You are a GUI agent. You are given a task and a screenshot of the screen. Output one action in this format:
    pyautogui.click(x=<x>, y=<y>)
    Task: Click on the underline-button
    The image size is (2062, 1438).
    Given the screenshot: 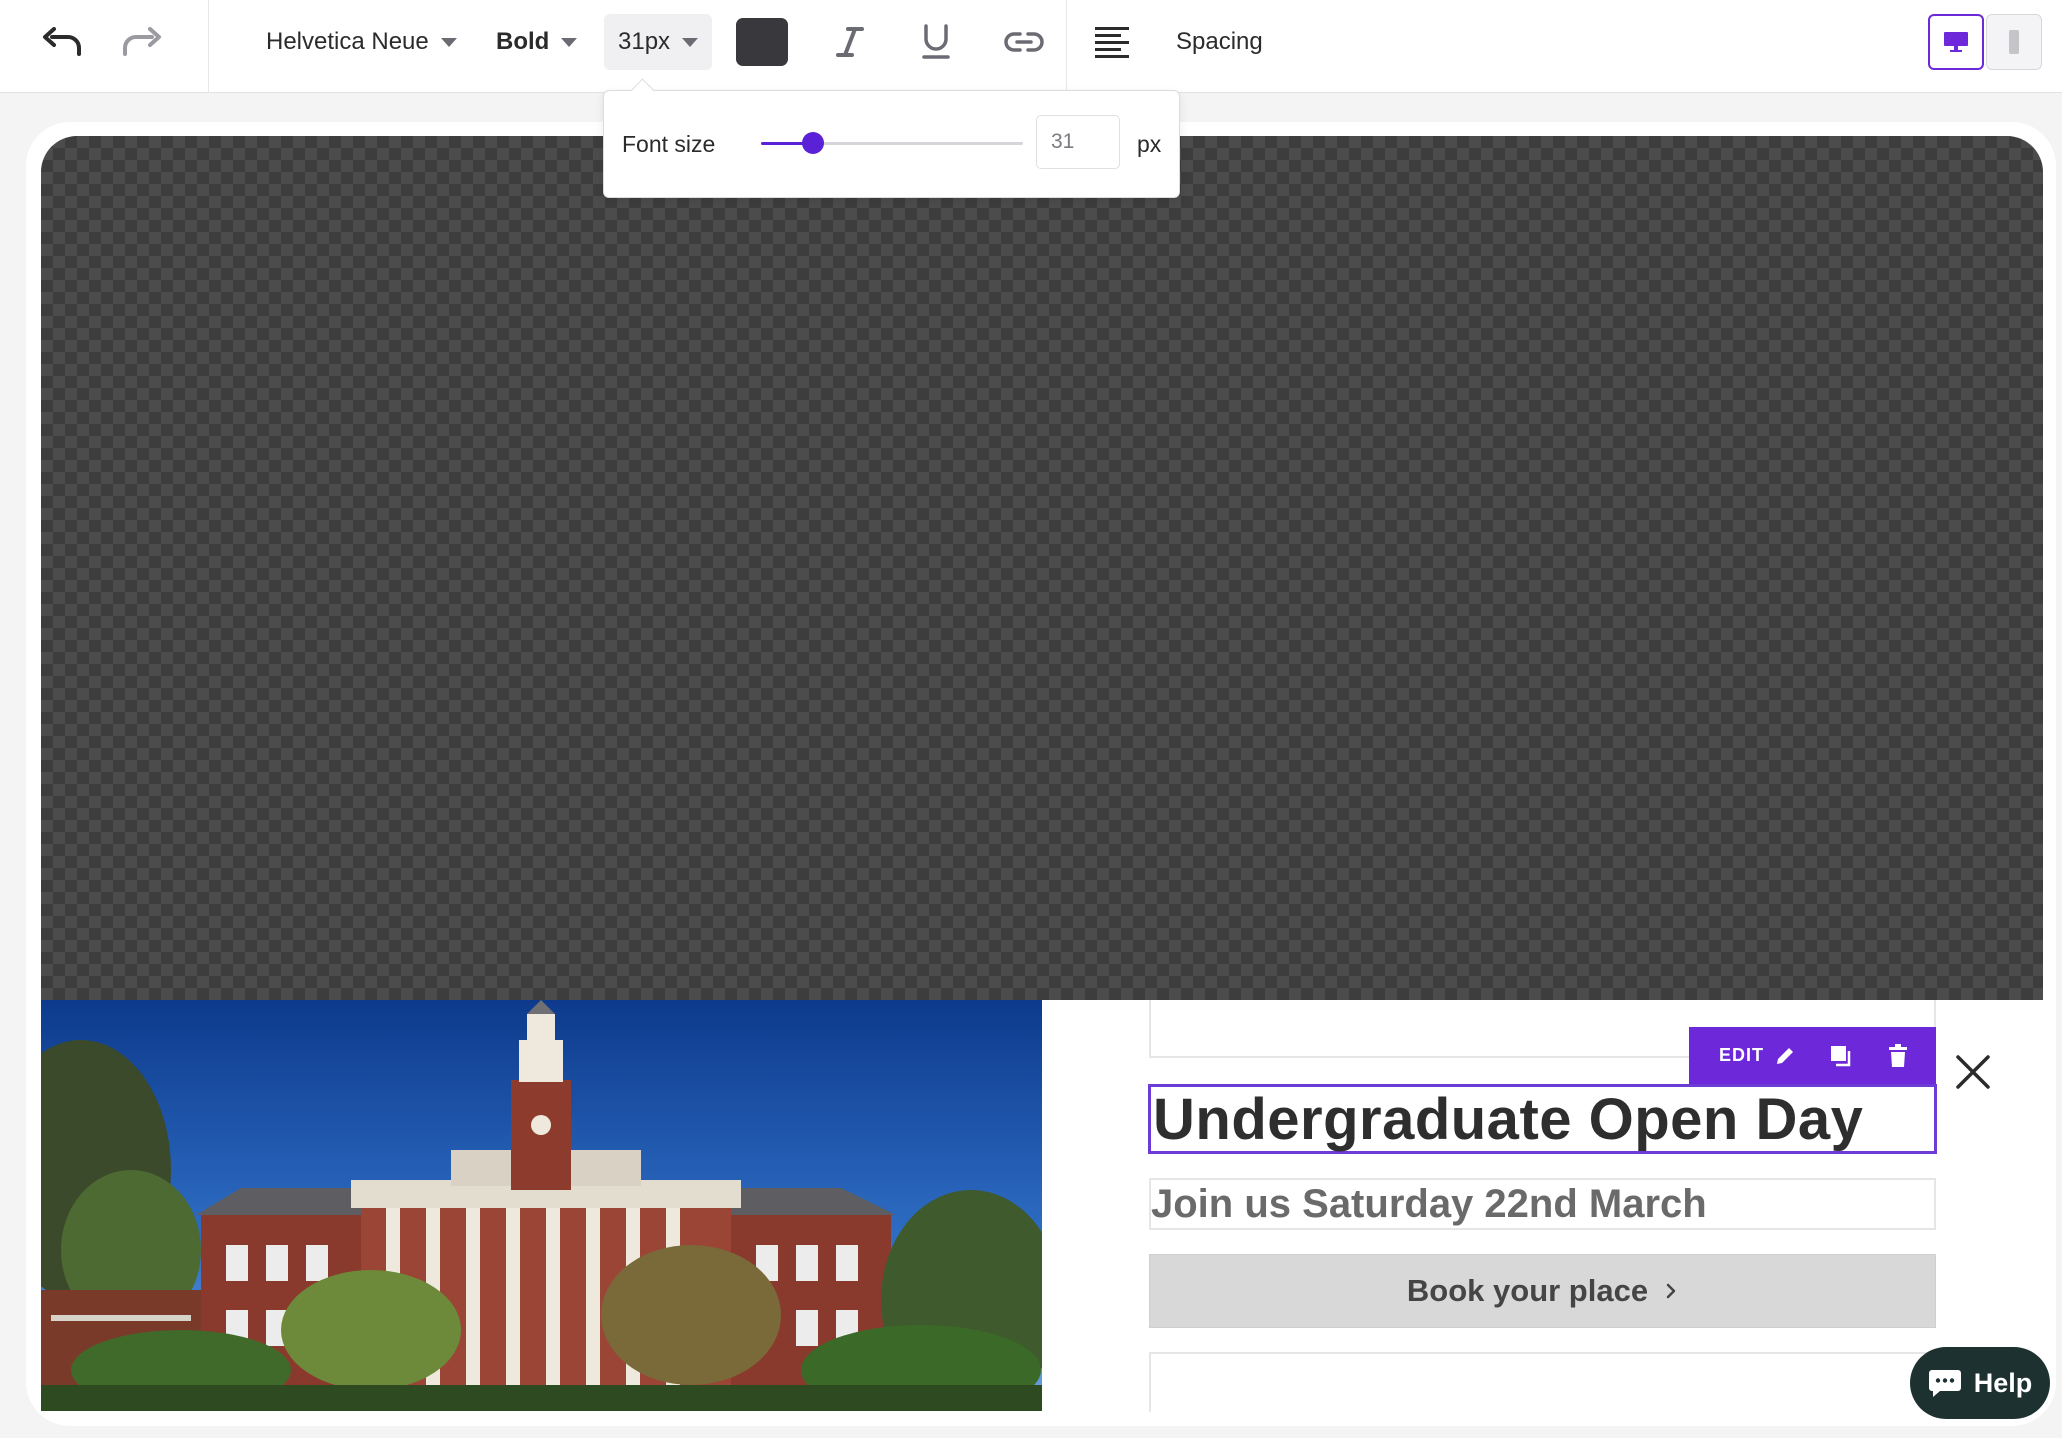 What is the action you would take?
    pyautogui.click(x=936, y=42)
    